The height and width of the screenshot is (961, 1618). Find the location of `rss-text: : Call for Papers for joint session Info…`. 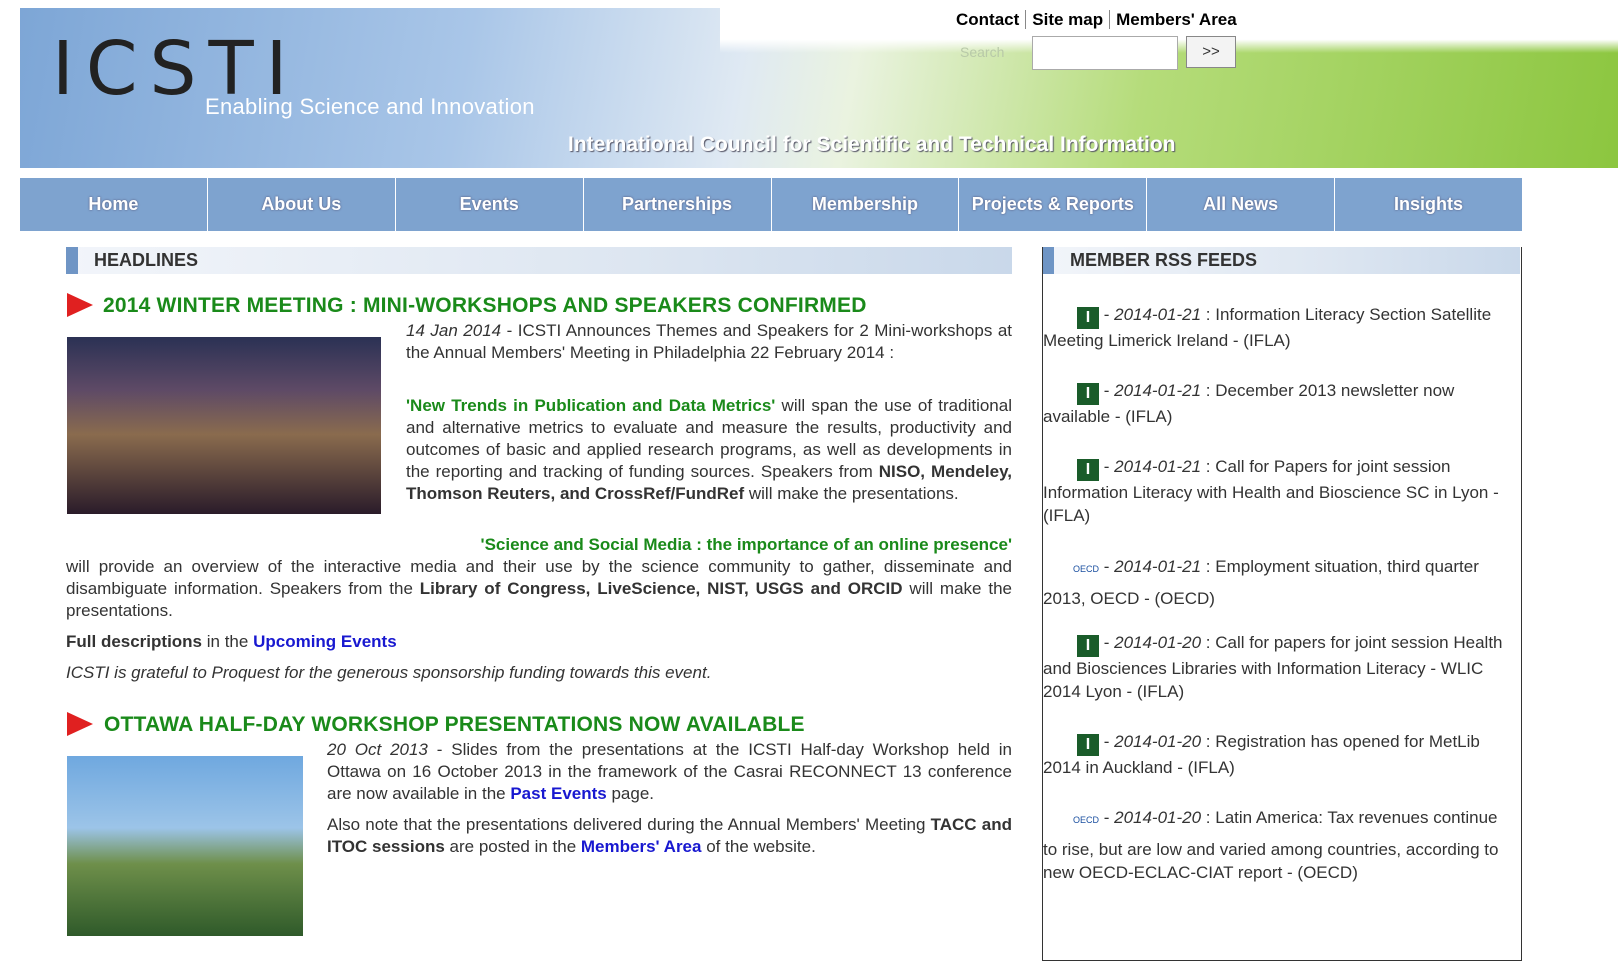

rss-text: : Call for Papers for joint session Info… is located at coordinates (1271, 491).